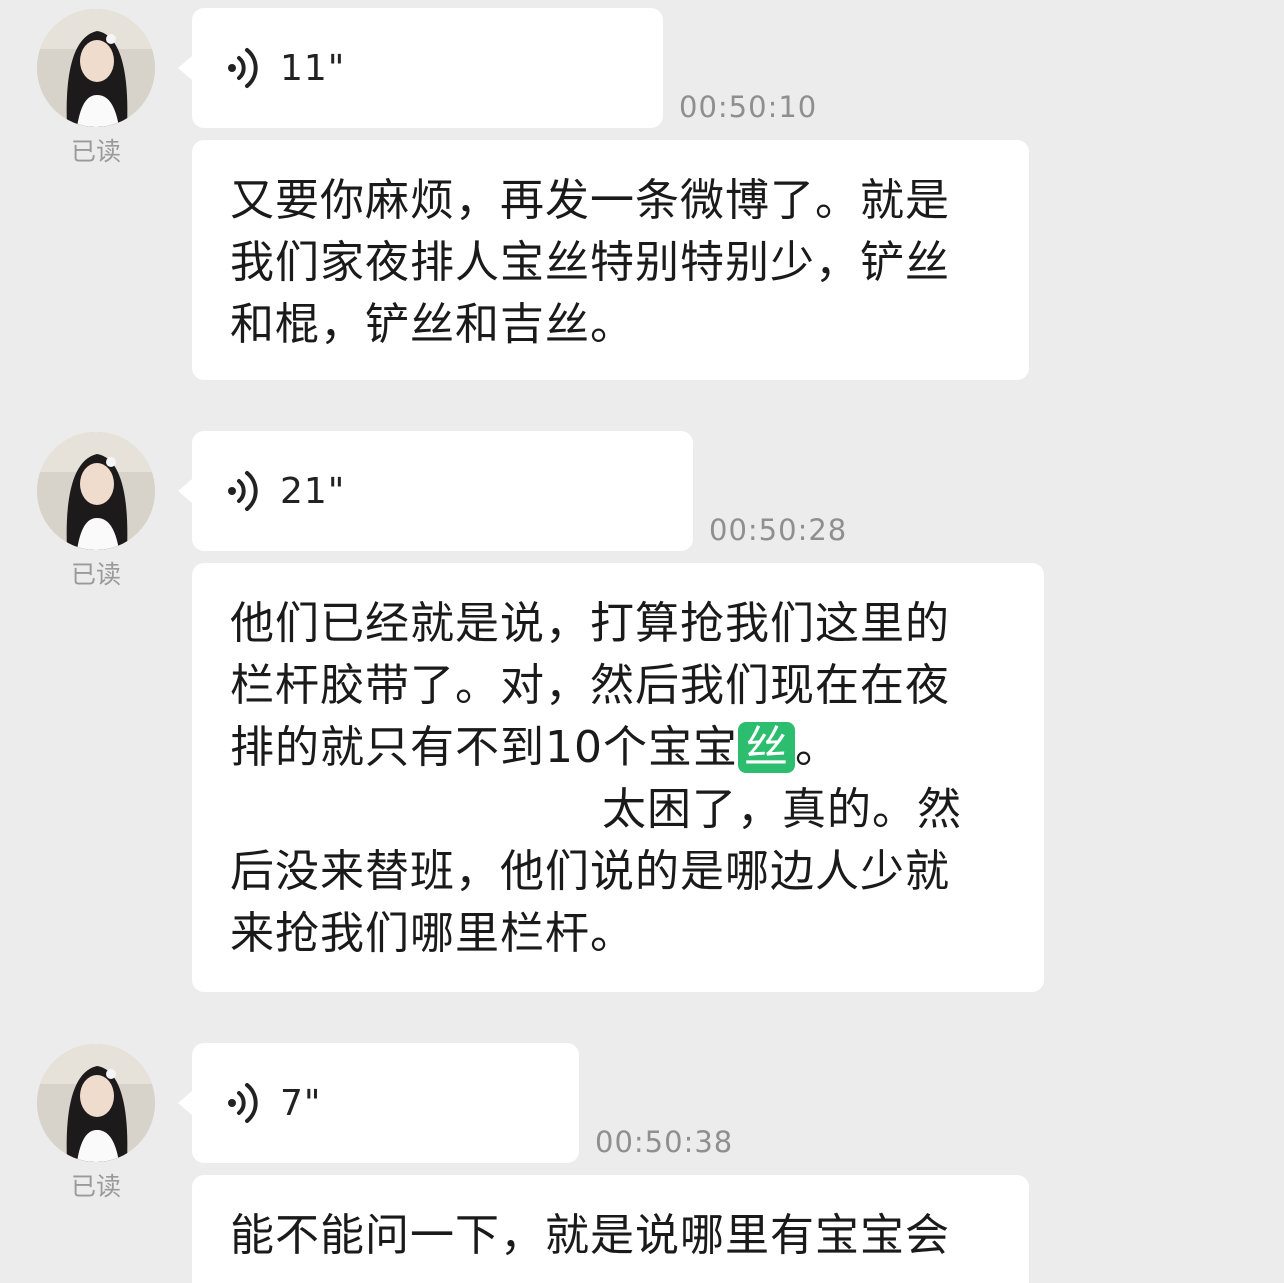 The width and height of the screenshot is (1284, 1283). Describe the element at coordinates (817, 747) in the screenshot. I see `transcript-text: 。` at that location.